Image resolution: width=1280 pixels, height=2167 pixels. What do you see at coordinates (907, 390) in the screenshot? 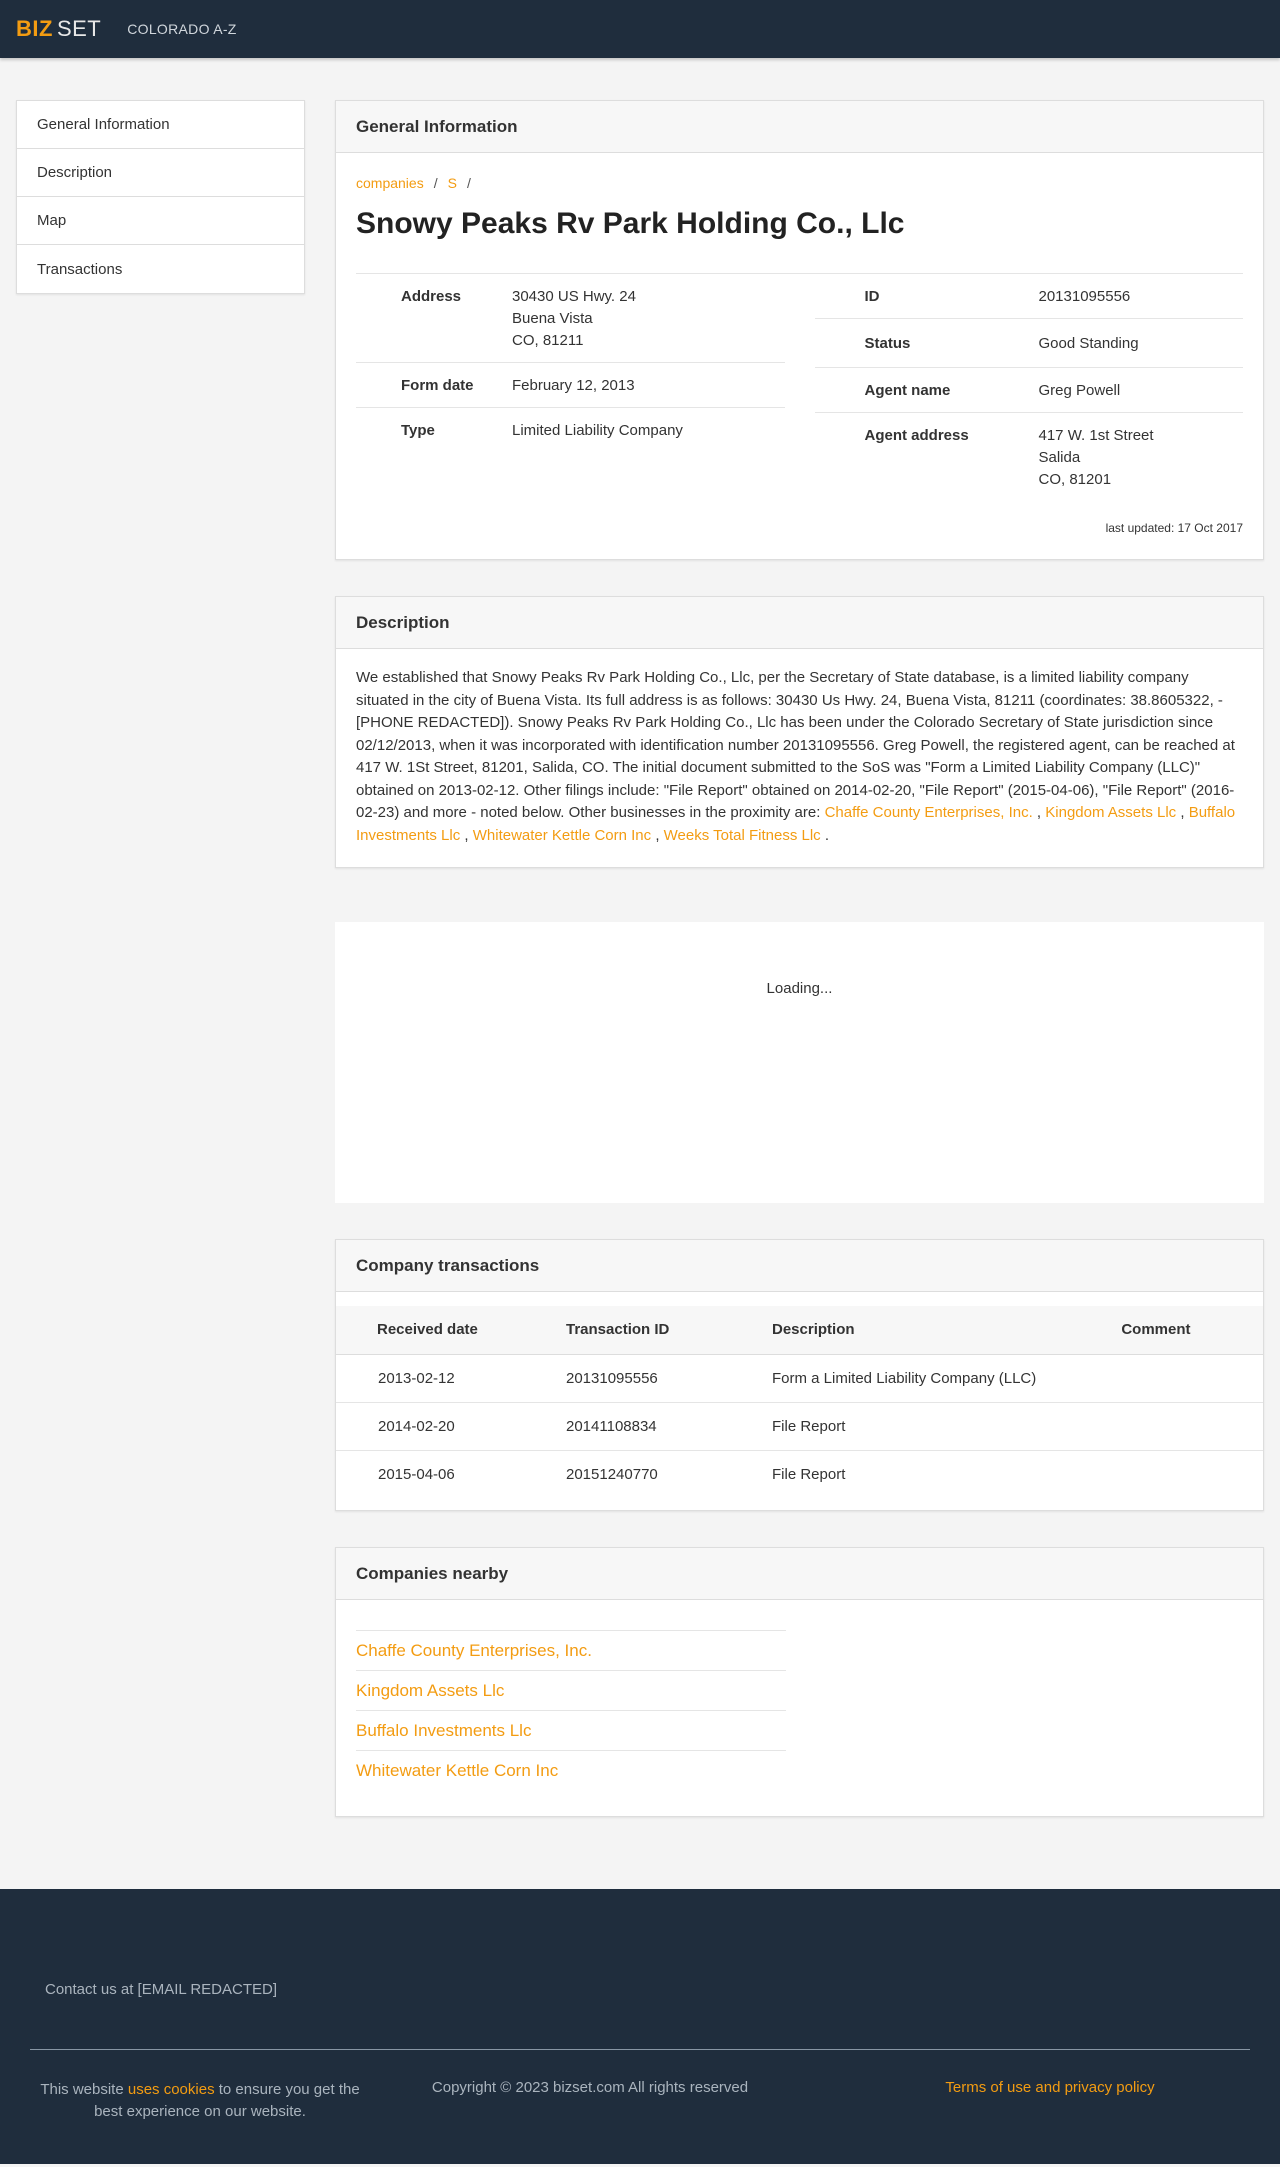
I see `agent-name-label: Agent name` at bounding box center [907, 390].